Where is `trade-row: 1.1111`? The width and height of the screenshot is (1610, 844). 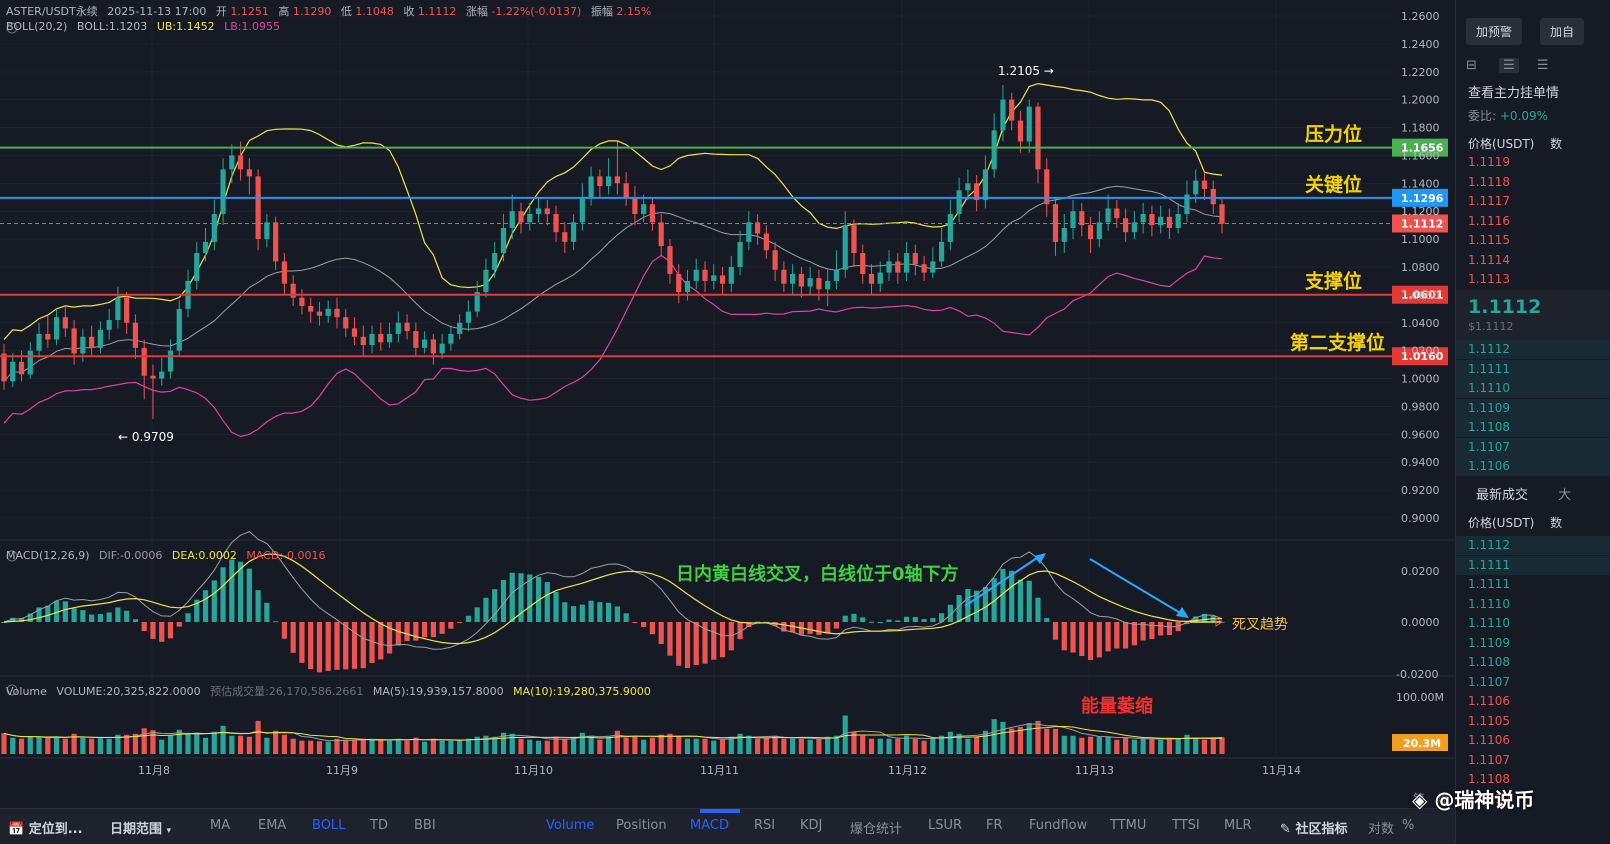 trade-row: 1.1111 is located at coordinates (1489, 584).